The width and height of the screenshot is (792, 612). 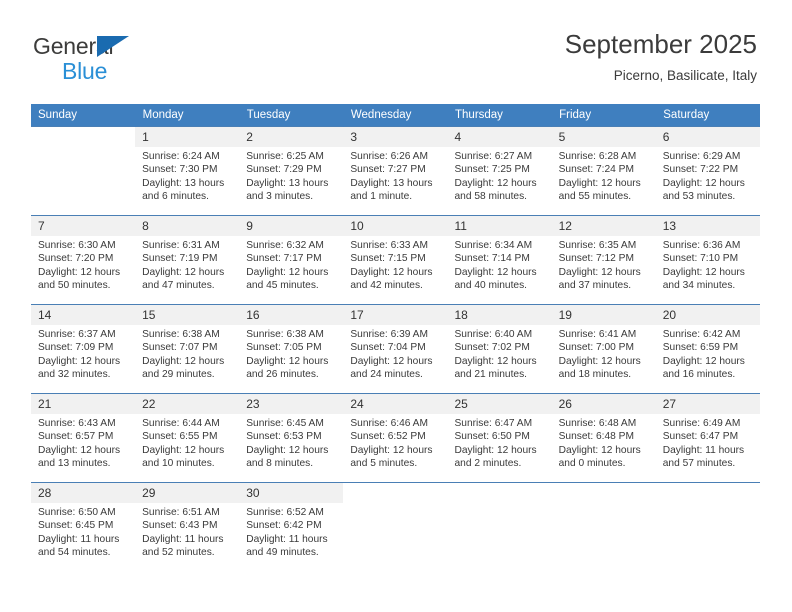 What do you see at coordinates (284, 348) in the screenshot?
I see `sunset-text: Sunset: 7:05 PM` at bounding box center [284, 348].